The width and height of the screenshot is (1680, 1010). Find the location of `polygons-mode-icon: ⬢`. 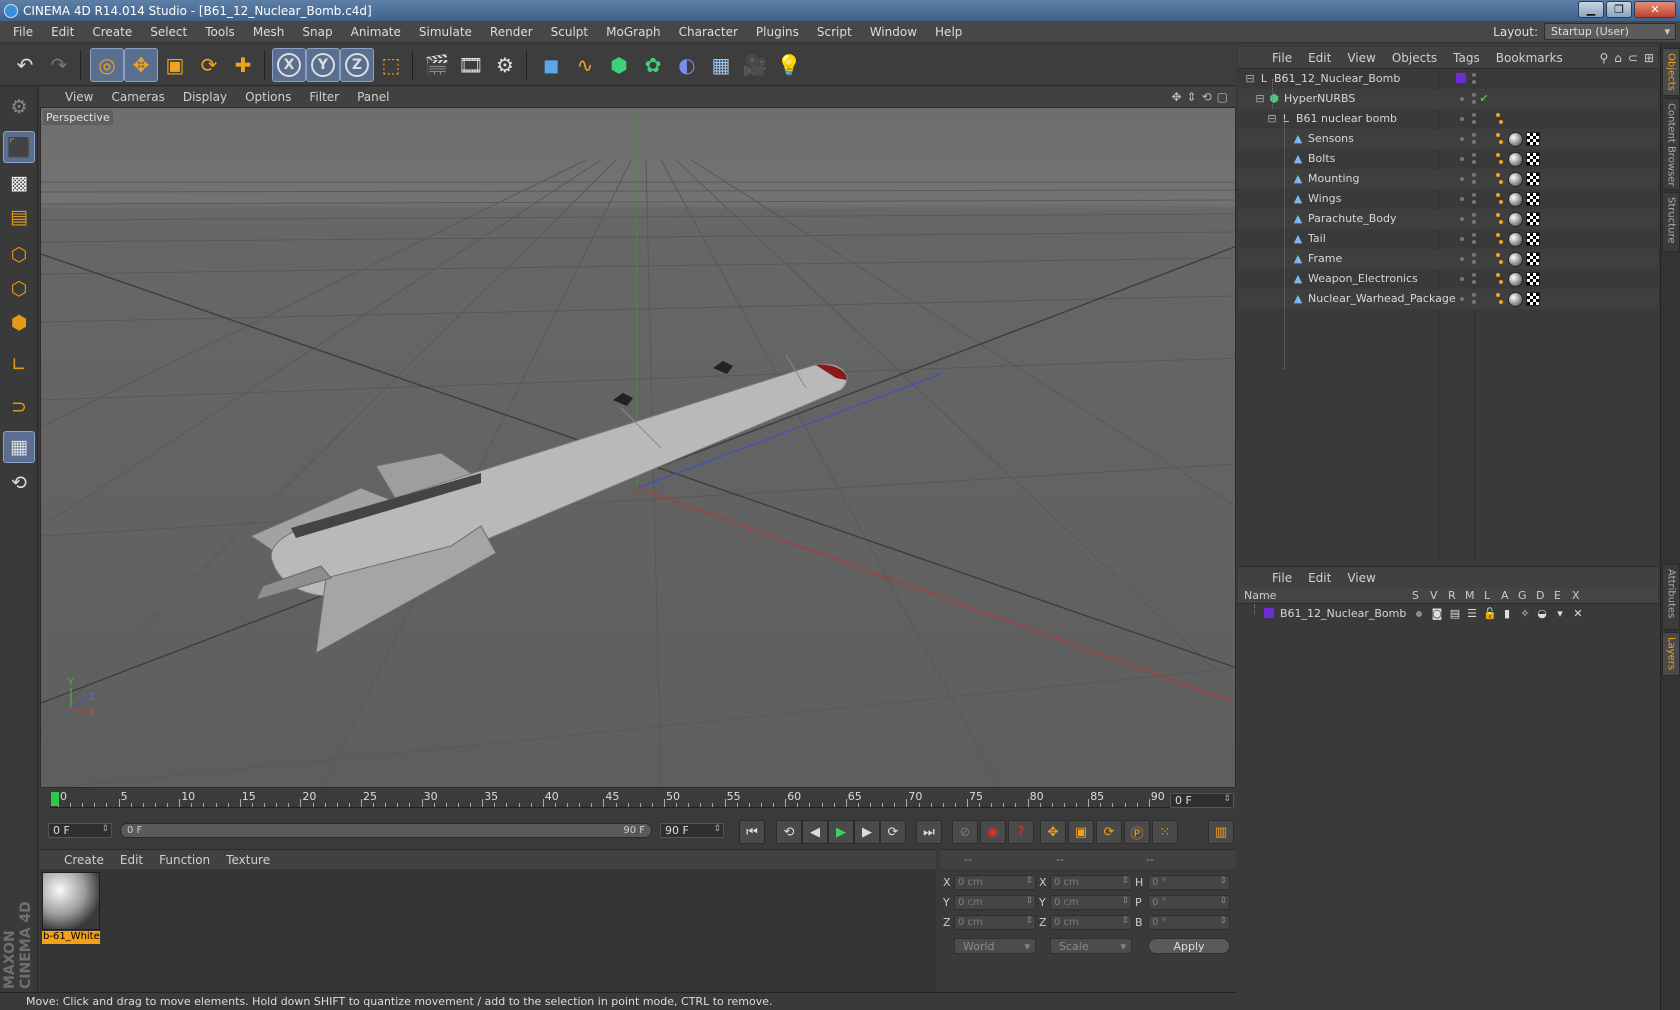

polygons-mode-icon: ⬢ is located at coordinates (19, 323).